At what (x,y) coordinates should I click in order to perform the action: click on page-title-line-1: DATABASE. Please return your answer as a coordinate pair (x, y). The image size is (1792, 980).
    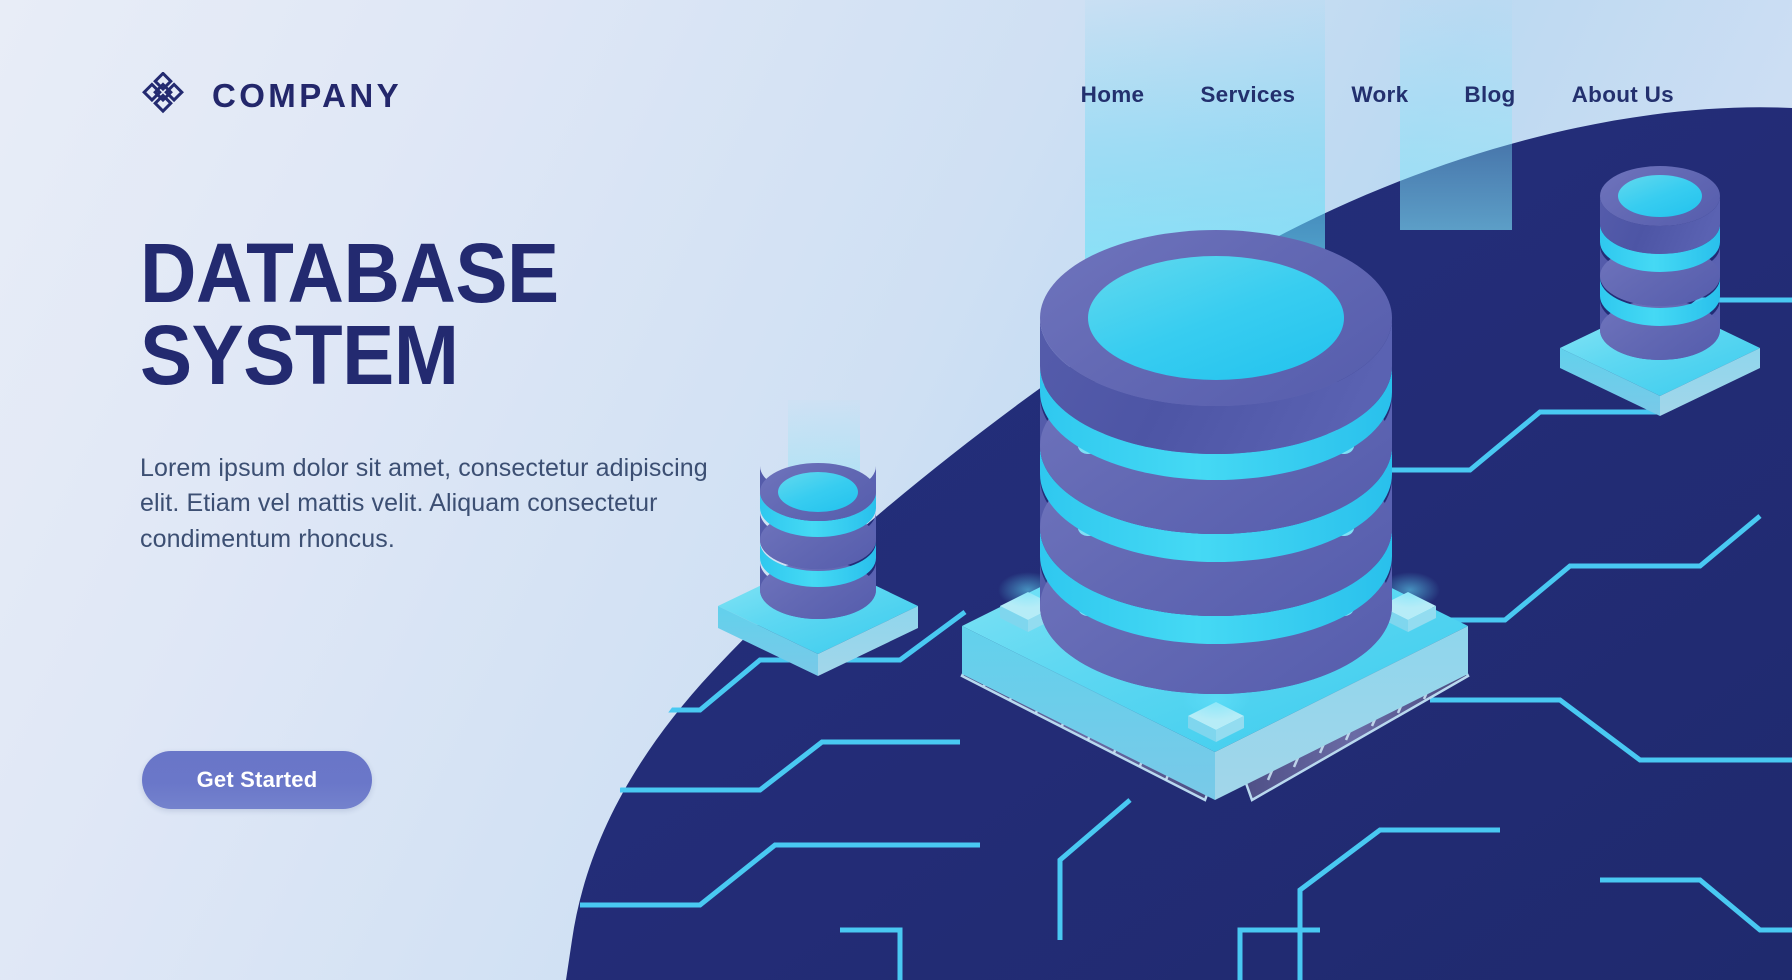
    Looking at the image, I should click on (349, 273).